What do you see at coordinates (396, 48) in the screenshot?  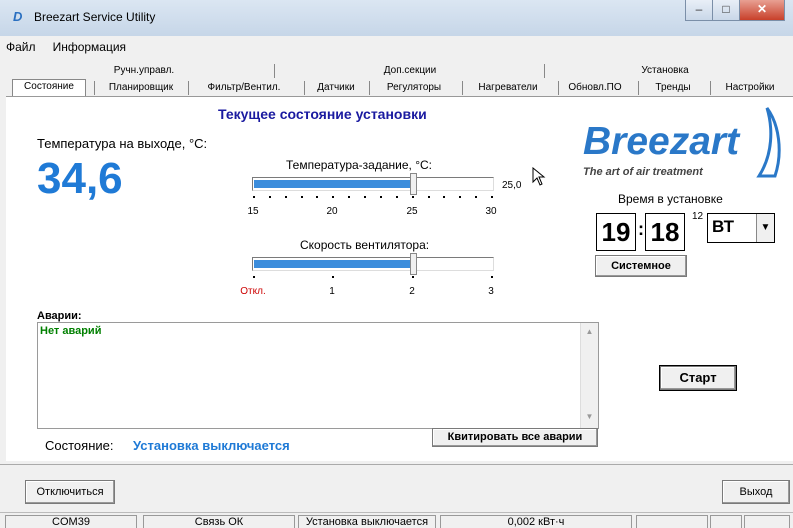 I see `menu-bar: Файл Информация` at bounding box center [396, 48].